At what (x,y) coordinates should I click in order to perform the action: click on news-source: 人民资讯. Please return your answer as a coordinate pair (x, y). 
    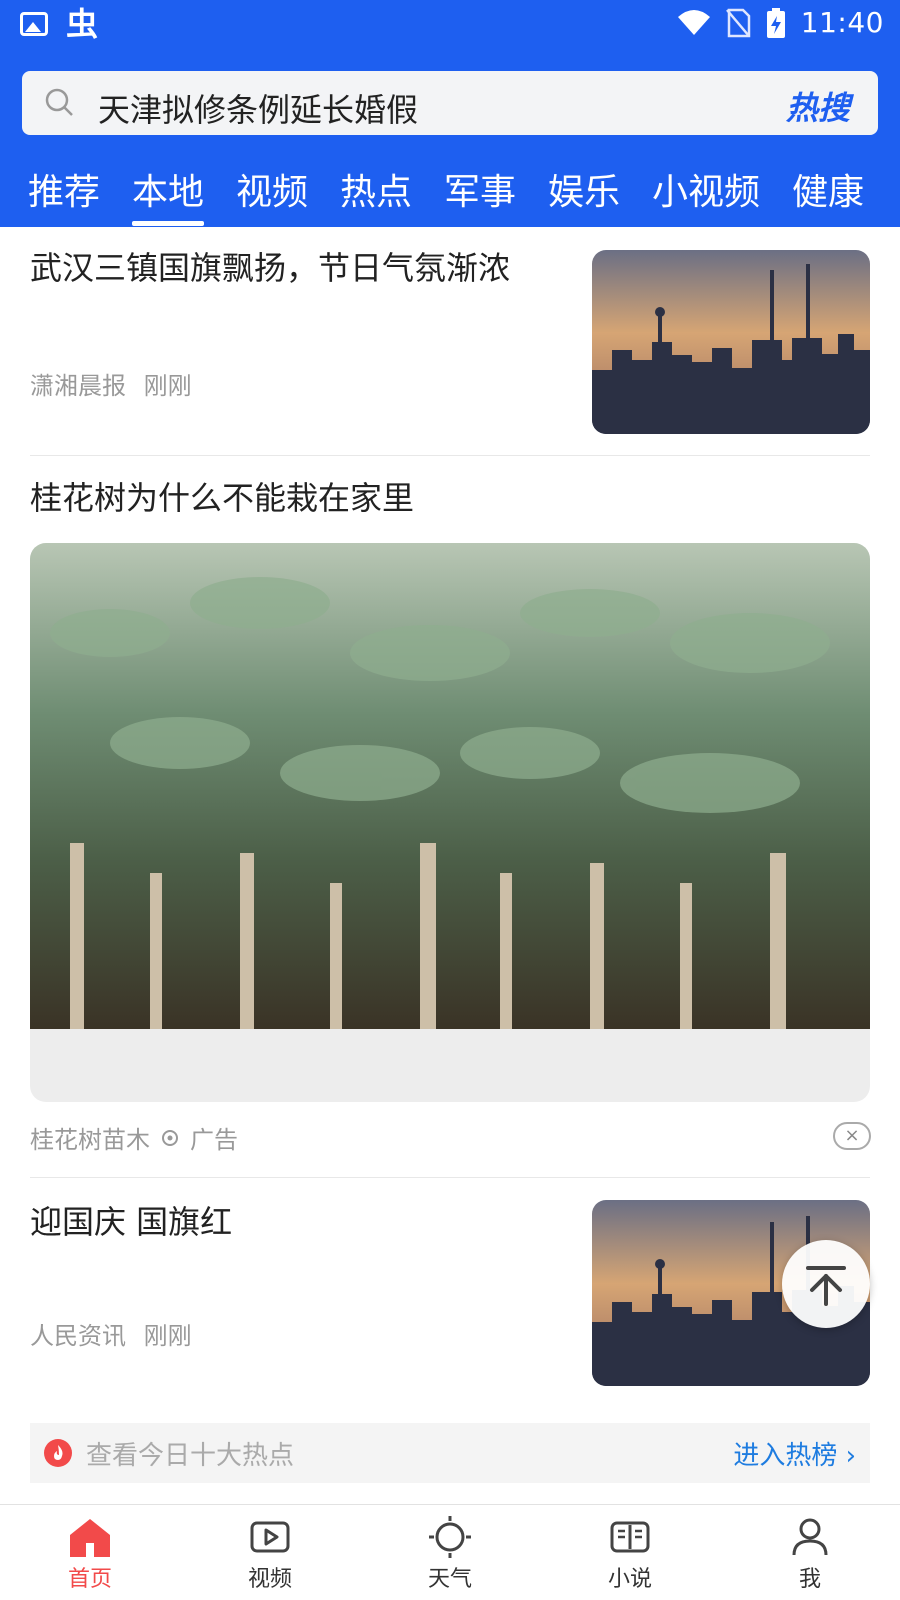
    Looking at the image, I should click on (78, 1336).